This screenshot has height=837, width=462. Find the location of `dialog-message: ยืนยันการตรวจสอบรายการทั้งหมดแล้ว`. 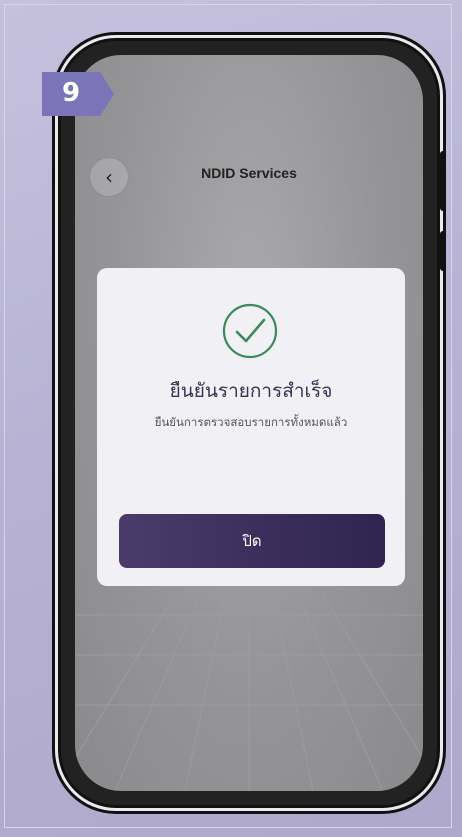

dialog-message: ยืนยันการตรวจสอบรายการทั้งหมดแล้ว is located at coordinates (251, 422).